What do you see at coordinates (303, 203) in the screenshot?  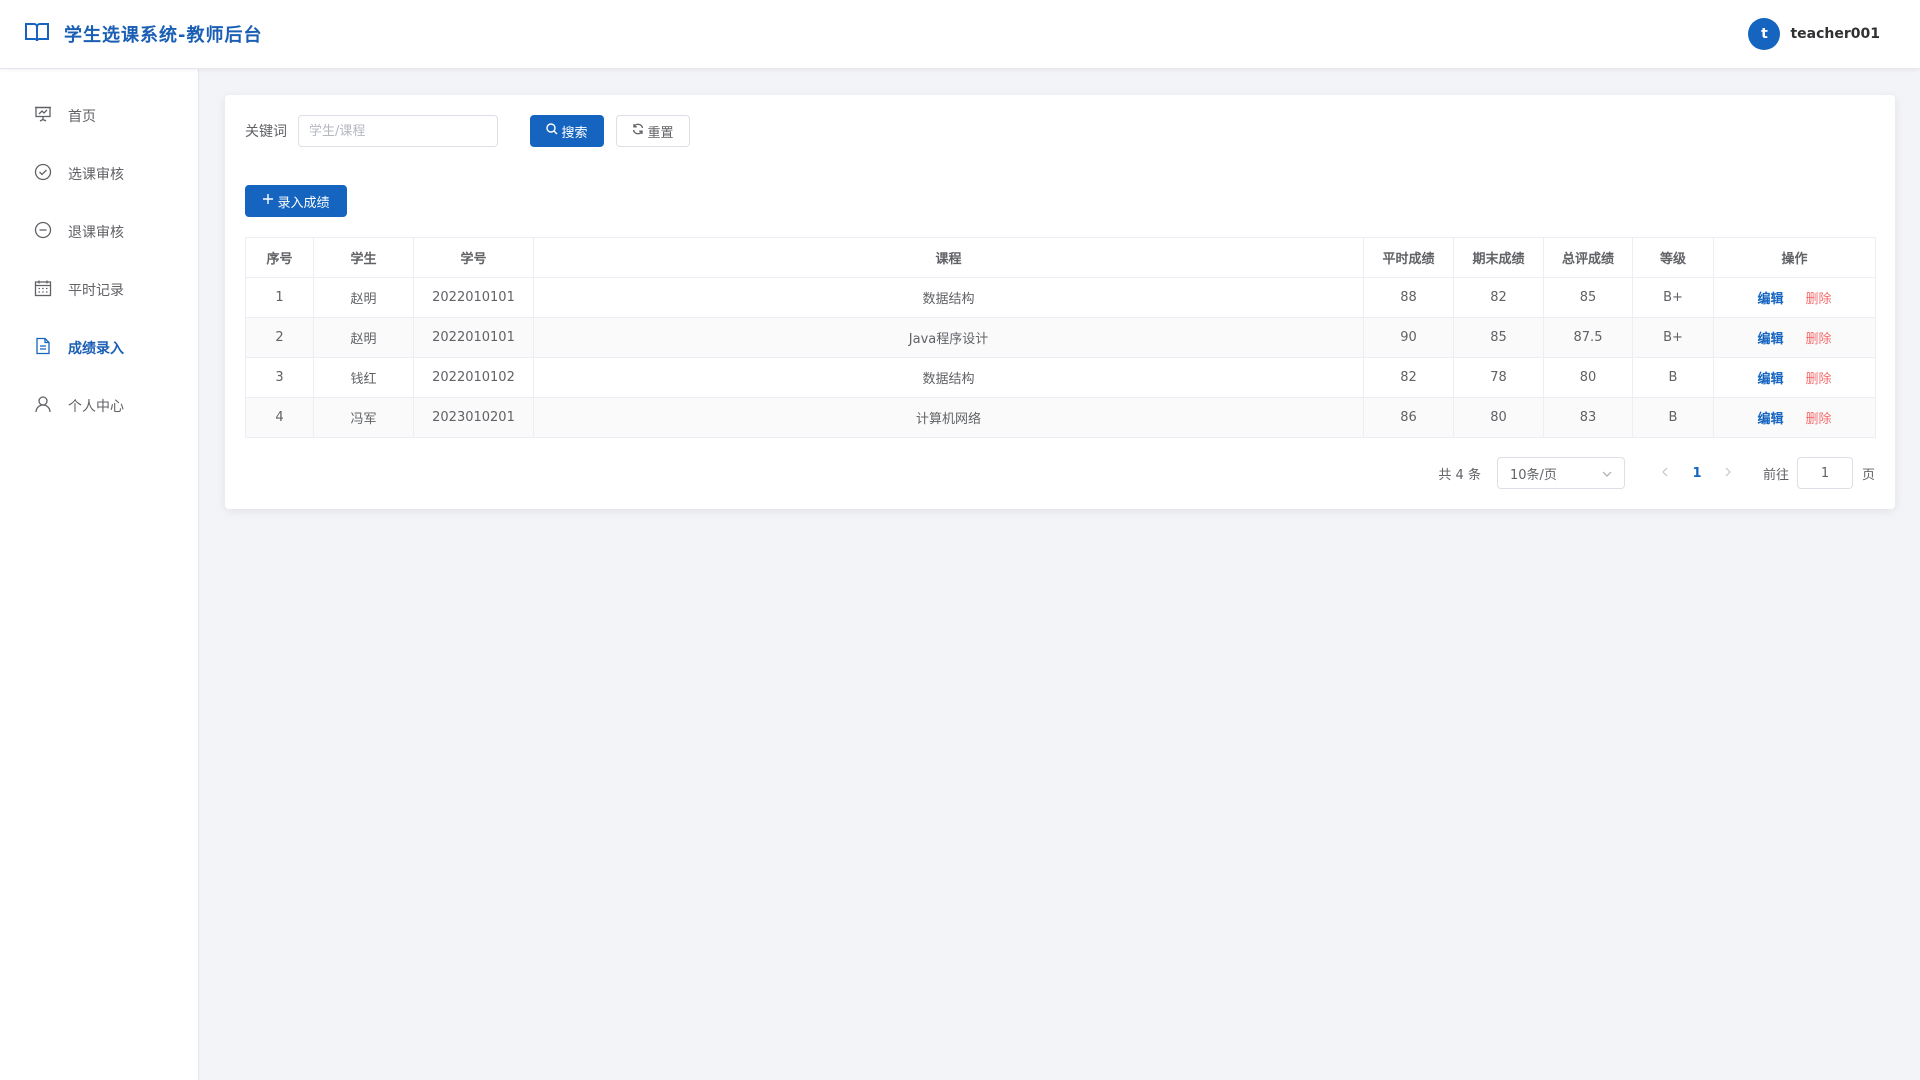 I see `add-button-label: 录入成绩` at bounding box center [303, 203].